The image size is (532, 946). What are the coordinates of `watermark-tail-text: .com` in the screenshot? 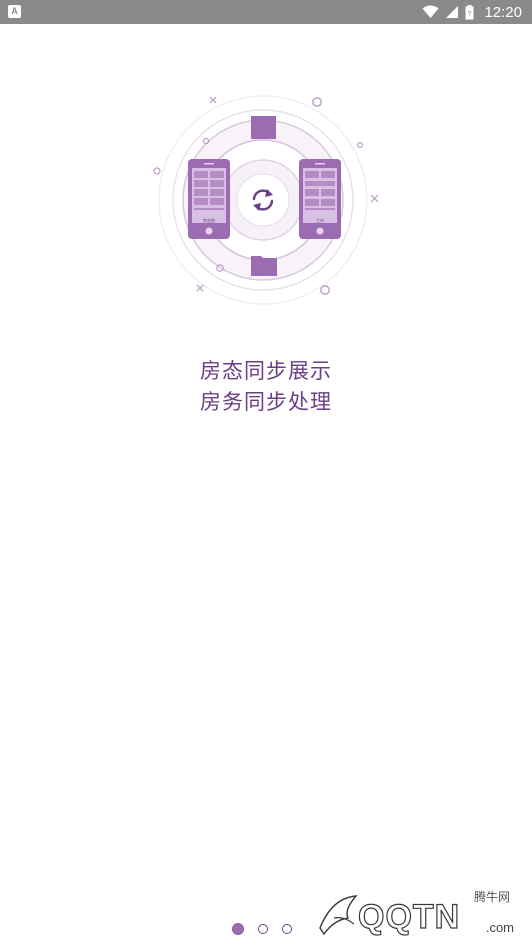 It's located at (499, 927).